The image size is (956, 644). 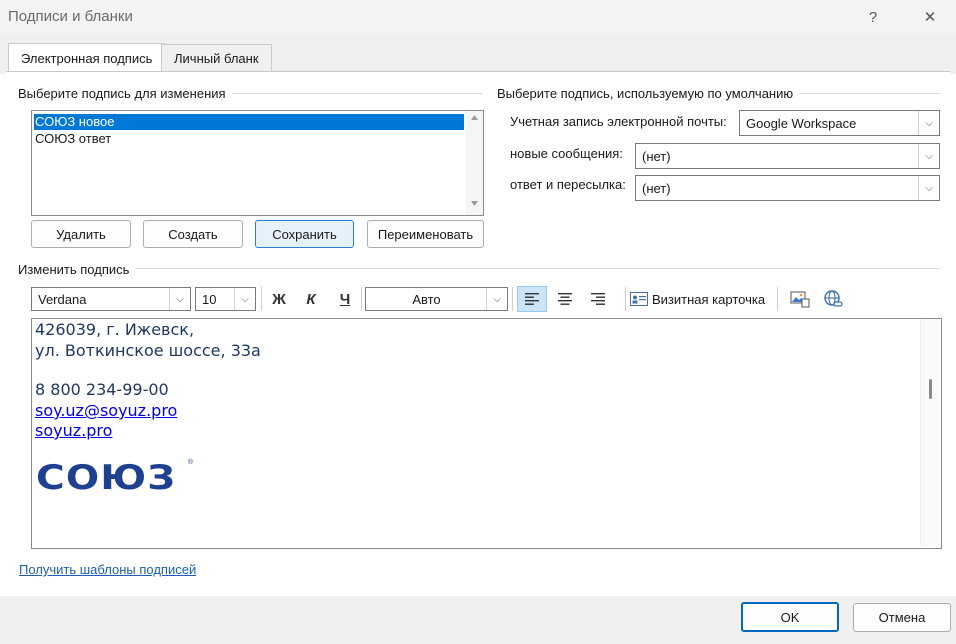 What do you see at coordinates (426, 299) in the screenshot?
I see `color-value: Авто` at bounding box center [426, 299].